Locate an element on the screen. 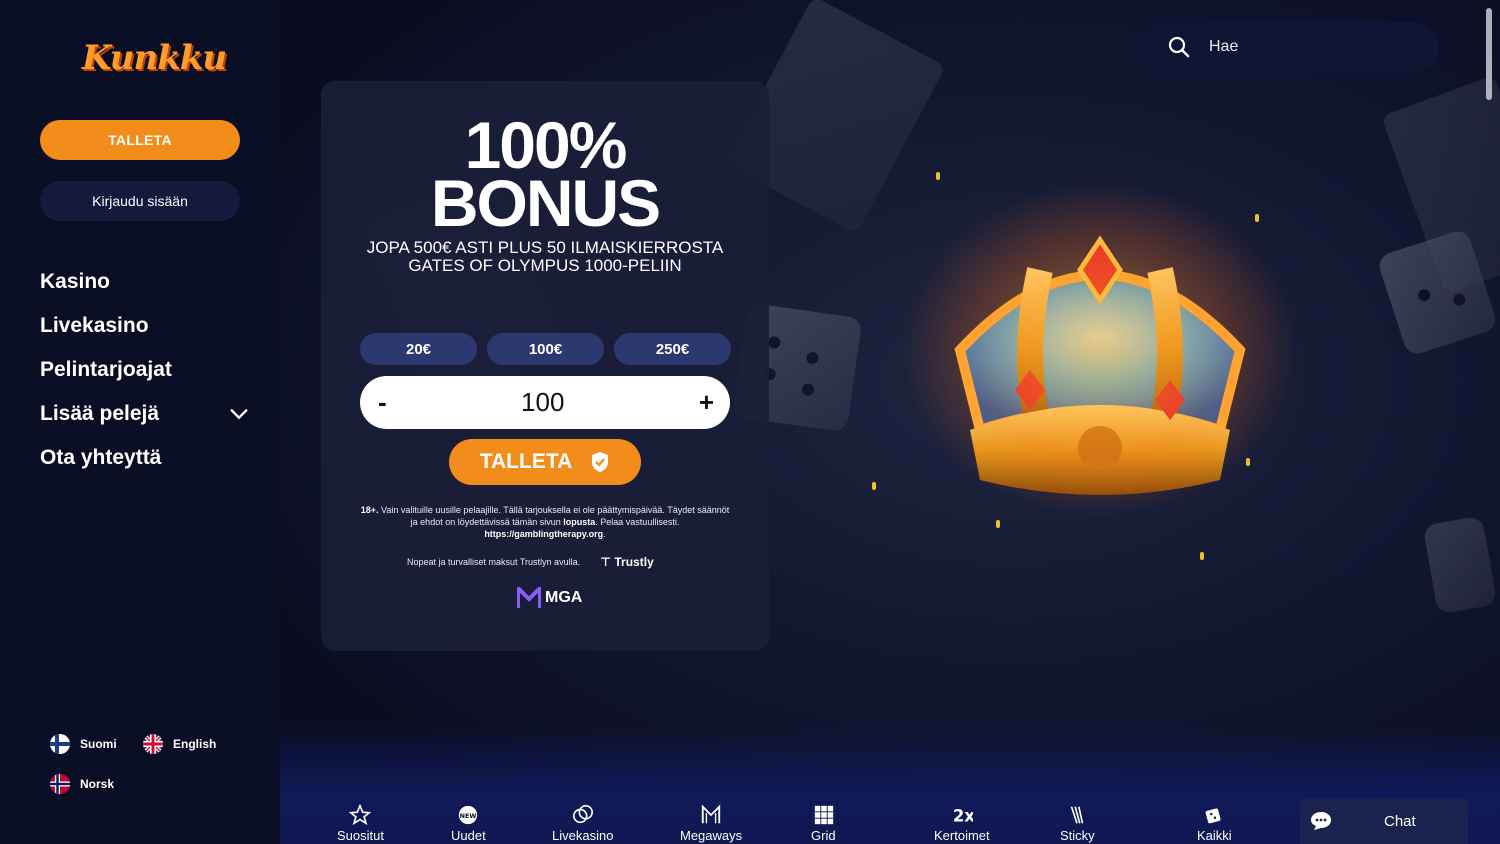 The height and width of the screenshot is (844, 1500). new-badge-icon: NEW is located at coordinates (468, 815).